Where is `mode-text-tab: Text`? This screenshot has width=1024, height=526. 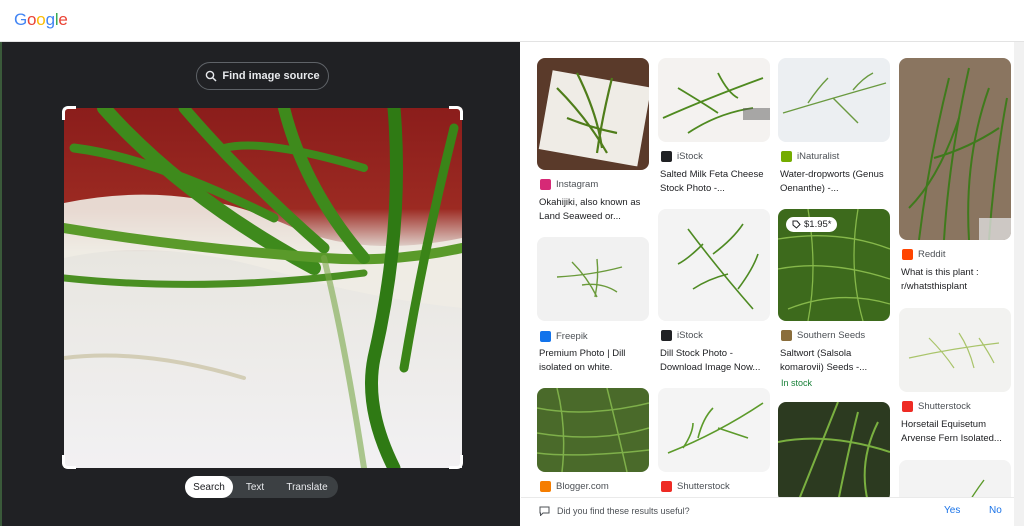
mode-text-tab: Text is located at coordinates (255, 487).